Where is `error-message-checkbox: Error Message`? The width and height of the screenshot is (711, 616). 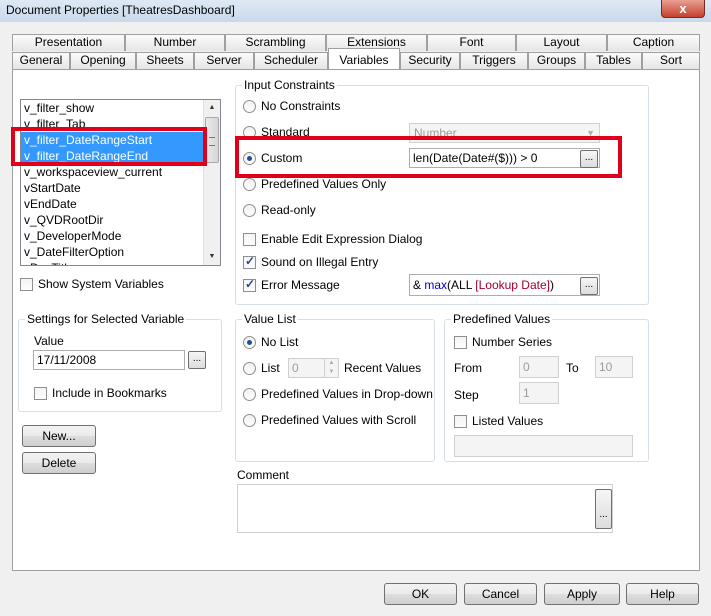 error-message-checkbox: Error Message is located at coordinates (291, 284).